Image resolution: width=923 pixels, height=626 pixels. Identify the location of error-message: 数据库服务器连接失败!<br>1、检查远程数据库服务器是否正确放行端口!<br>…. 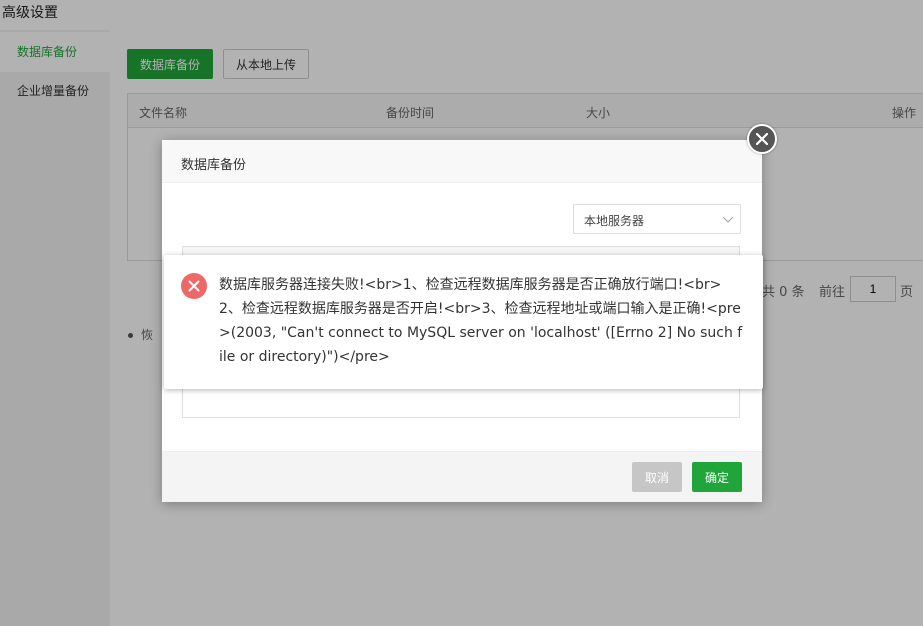
(481, 321).